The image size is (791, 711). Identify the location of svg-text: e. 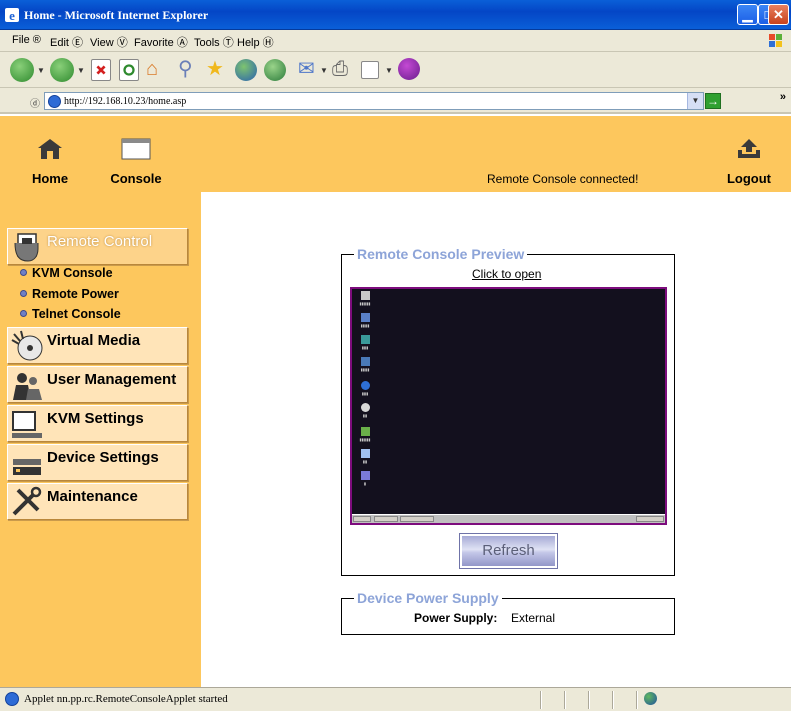
(12, 15).